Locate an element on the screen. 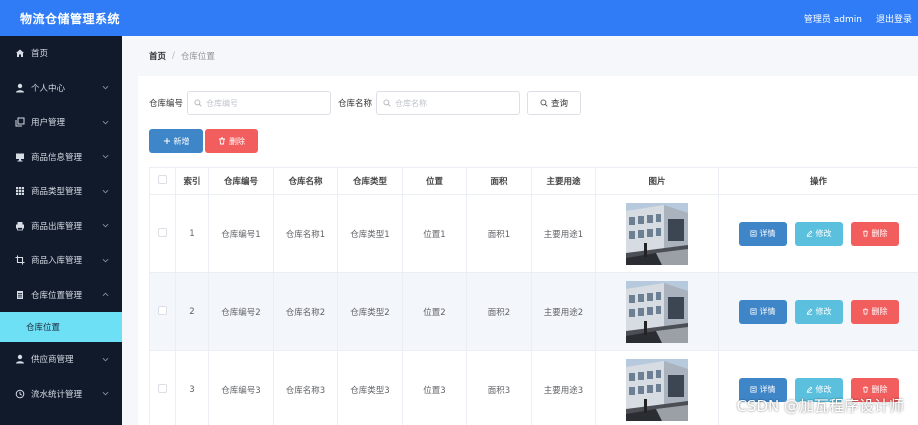  cell-location: 位置3 is located at coordinates (434, 387).